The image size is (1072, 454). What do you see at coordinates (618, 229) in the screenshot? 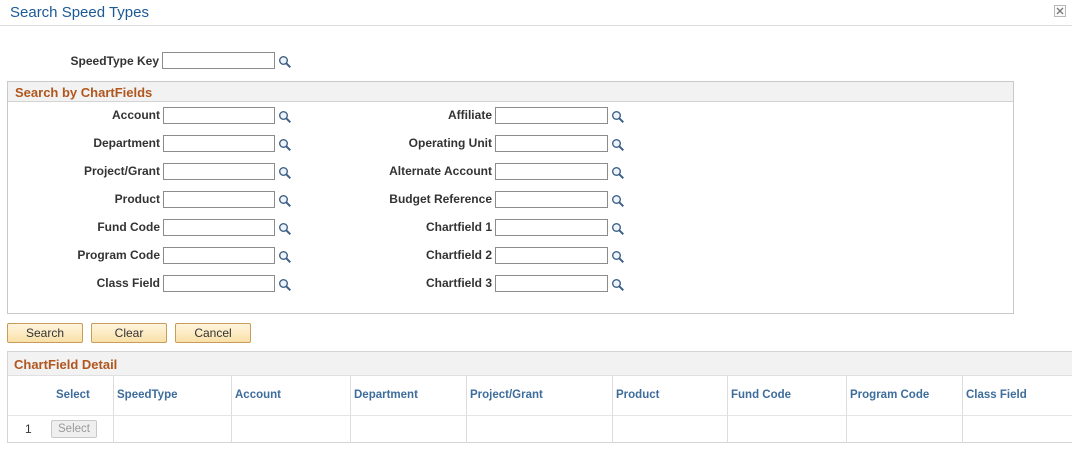
I see `chartfield-1-lookup-icon` at bounding box center [618, 229].